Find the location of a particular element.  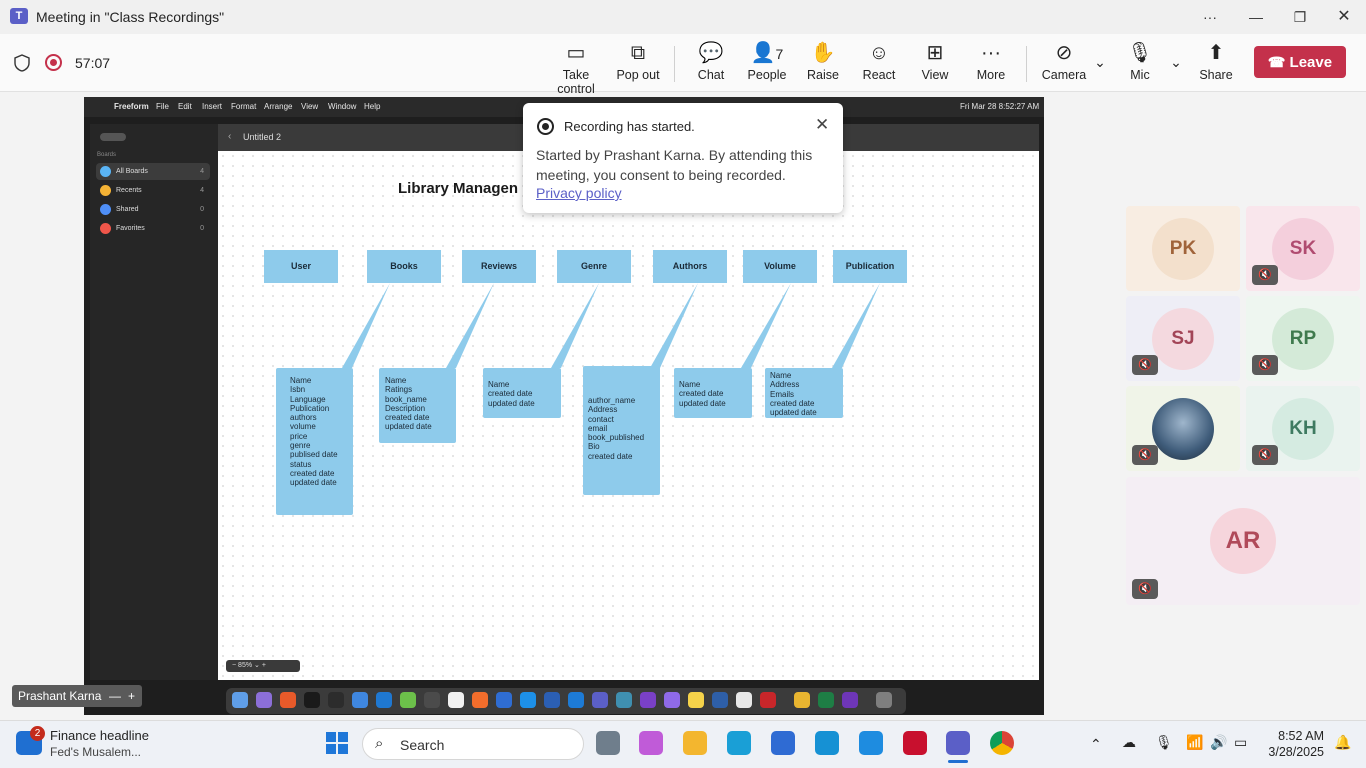

note-line: book_name is located at coordinates (406, 399).